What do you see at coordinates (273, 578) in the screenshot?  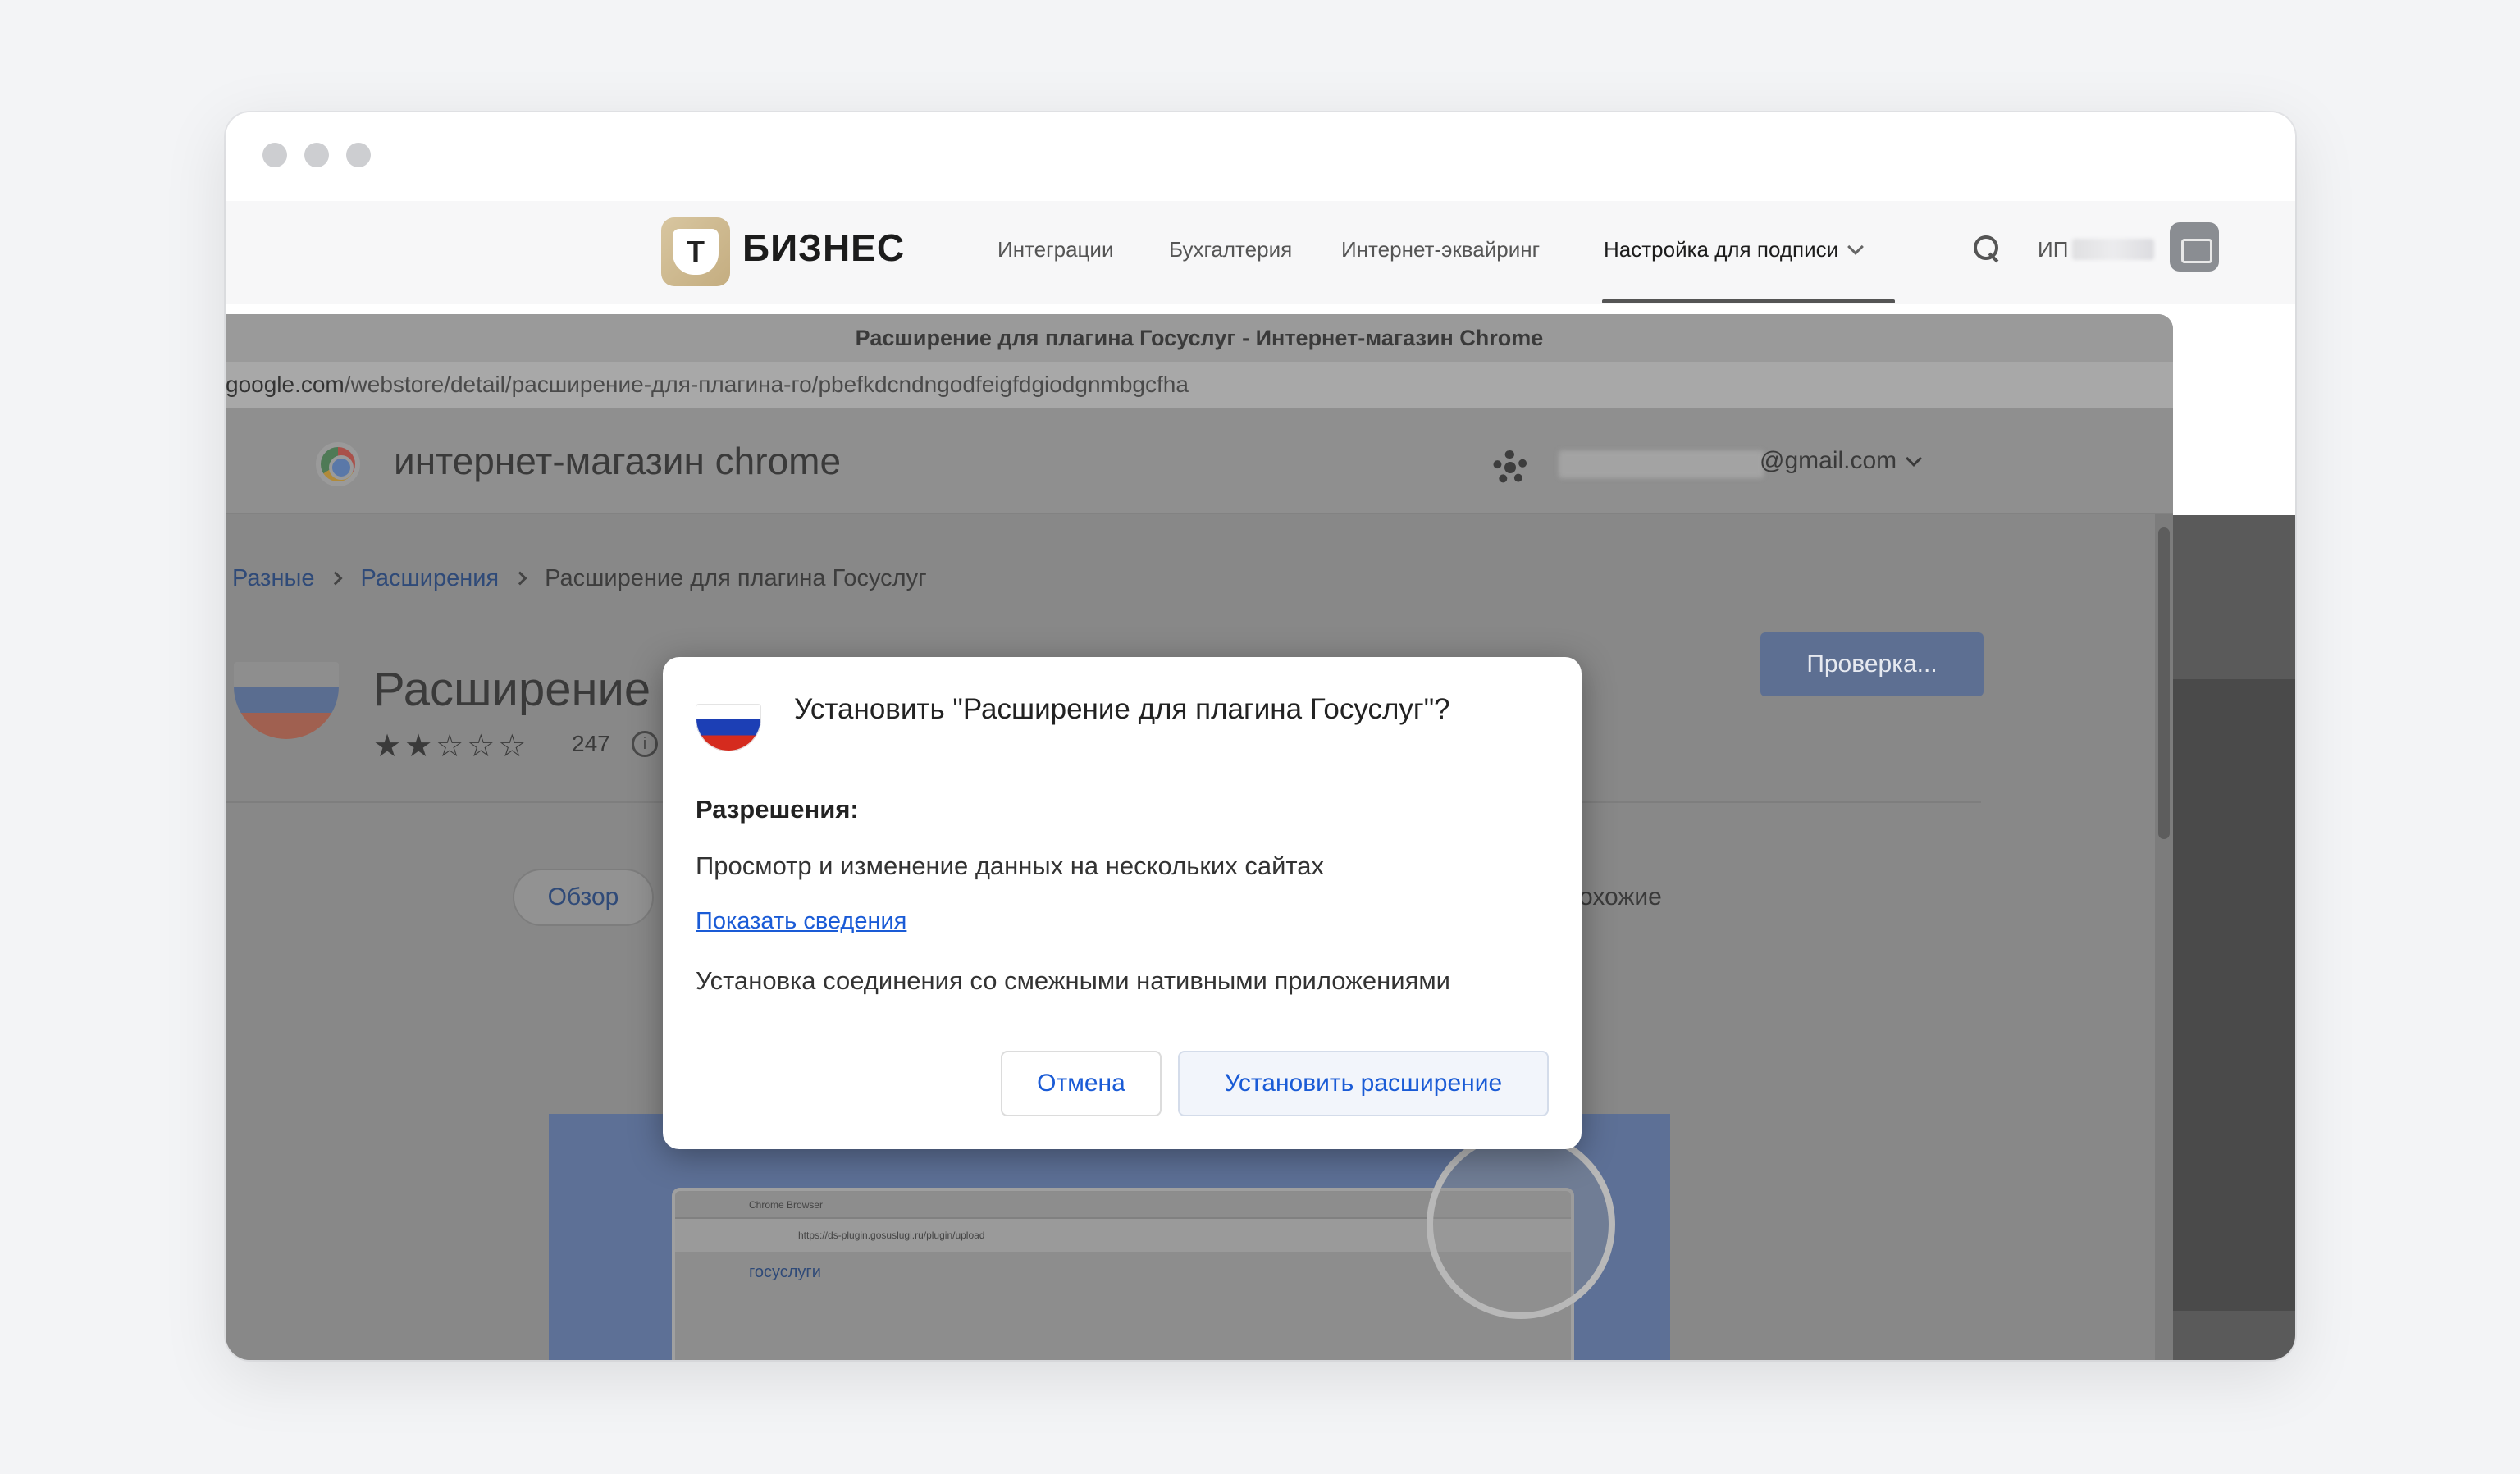 I see `breadcrumb-misc: Разные` at bounding box center [273, 578].